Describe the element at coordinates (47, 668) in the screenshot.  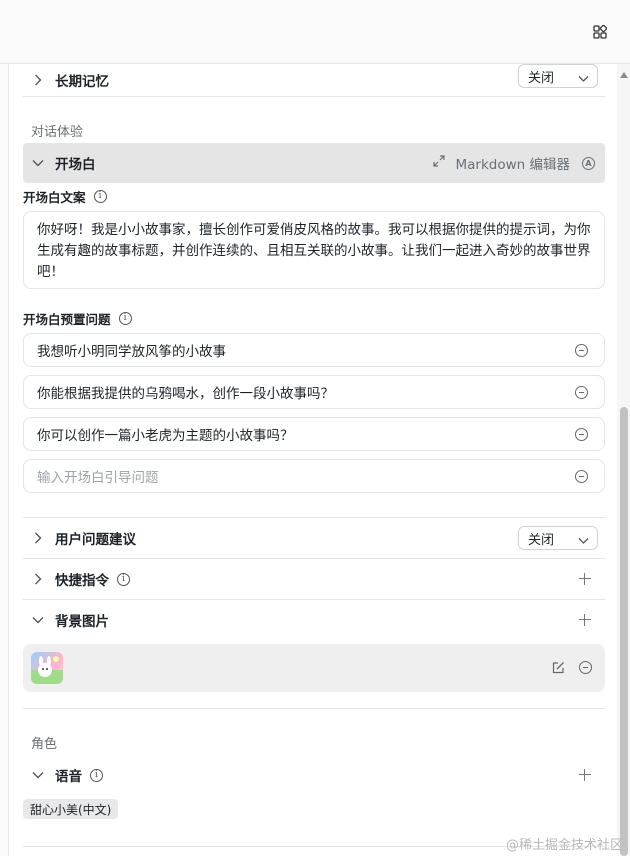
I see `background-image-thumbnail` at that location.